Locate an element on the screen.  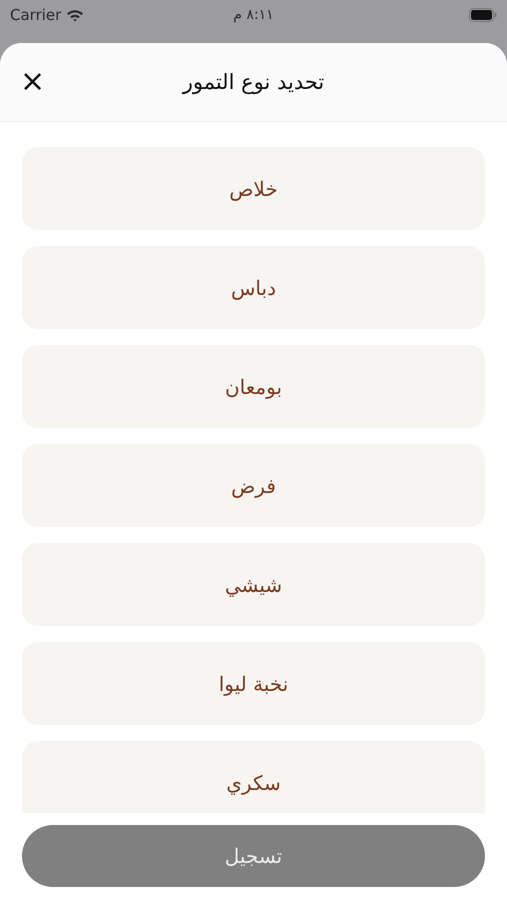
close-button: × is located at coordinates (33, 82).